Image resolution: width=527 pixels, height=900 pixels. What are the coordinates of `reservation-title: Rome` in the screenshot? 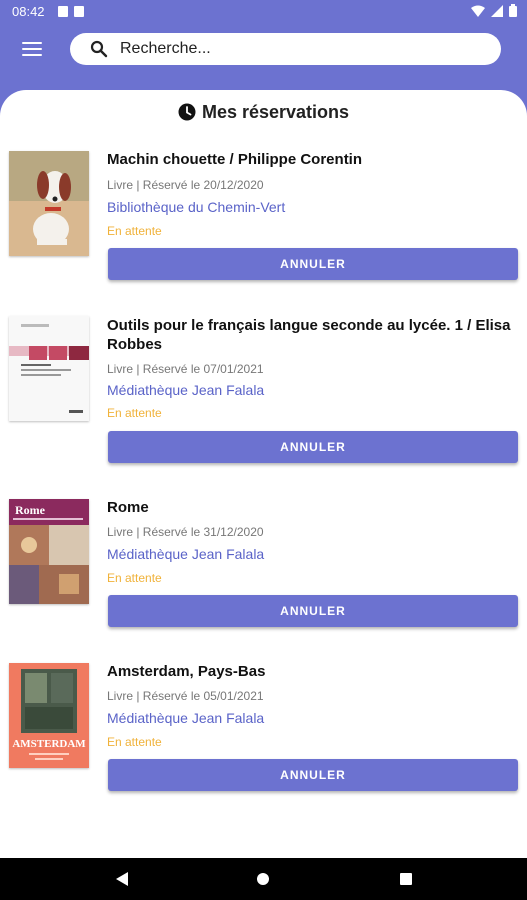 It's located at (312, 507).